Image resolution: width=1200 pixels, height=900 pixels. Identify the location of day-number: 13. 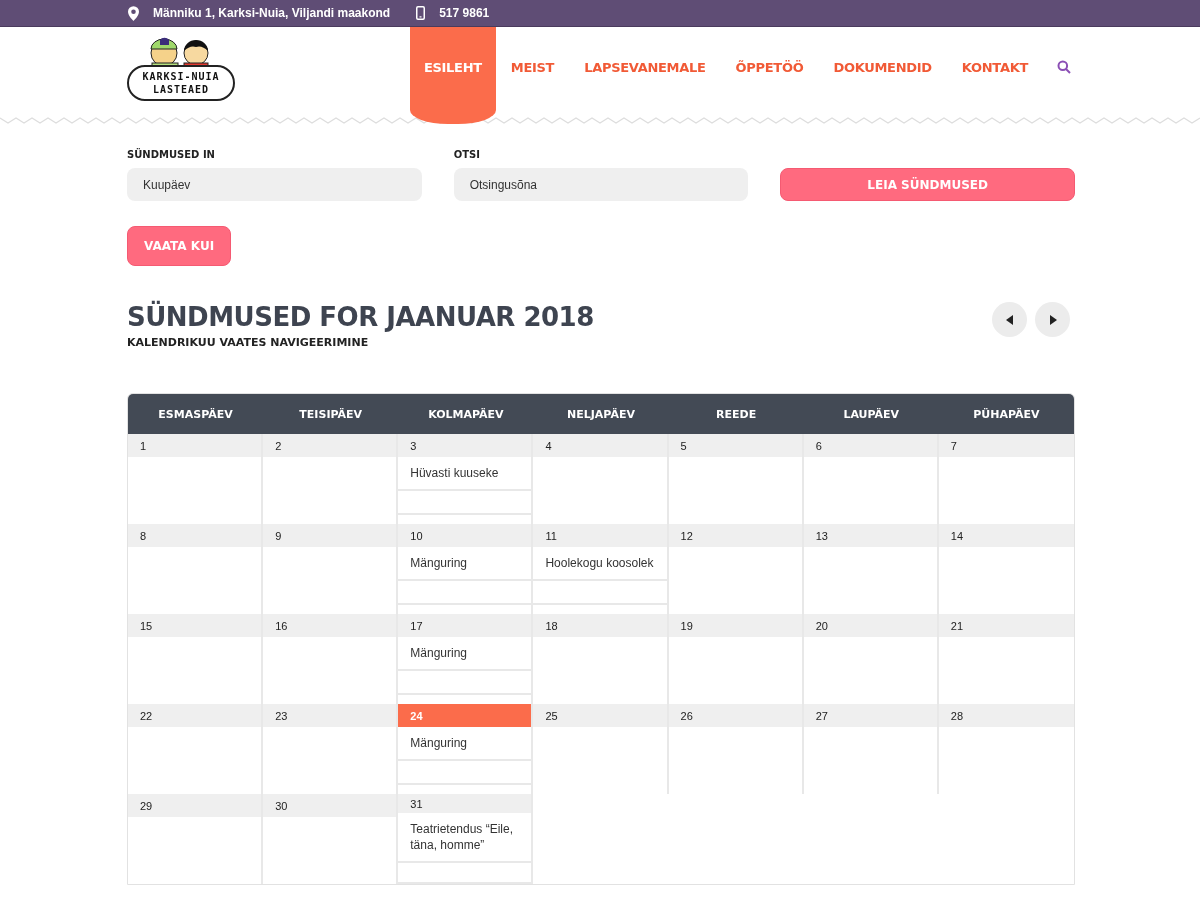
(821, 535).